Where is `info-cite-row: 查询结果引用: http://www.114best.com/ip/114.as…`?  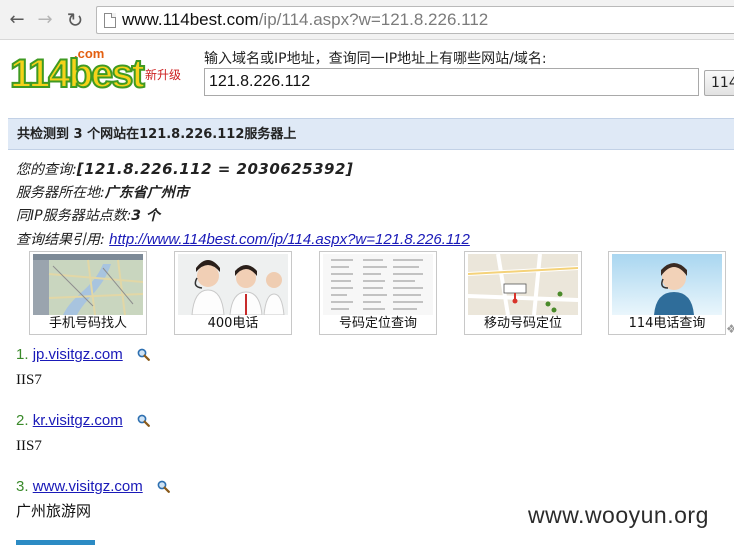
info-cite-row: 查询结果引用: http://www.114best.com/ip/114.as… is located at coordinates (243, 240).